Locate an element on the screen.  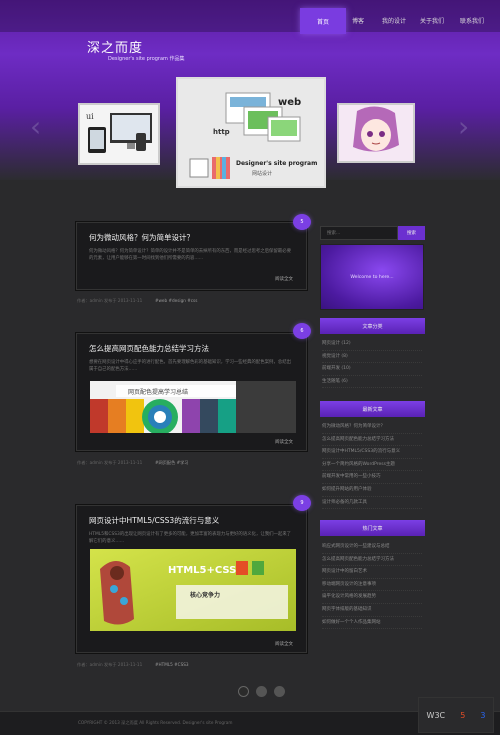
categories-title: 文章分类 is located at coordinates (372, 326).